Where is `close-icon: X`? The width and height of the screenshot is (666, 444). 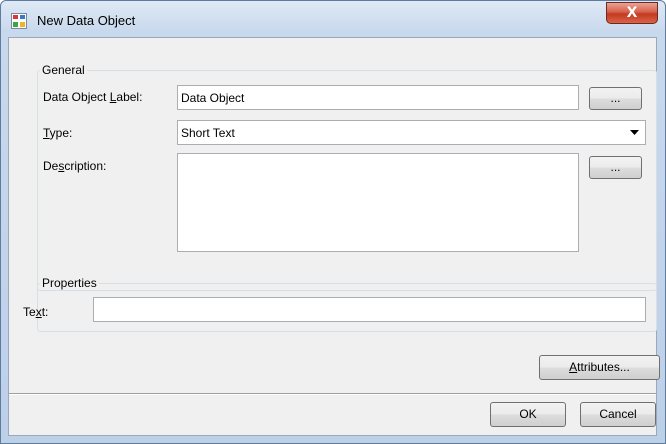 close-icon: X is located at coordinates (632, 13).